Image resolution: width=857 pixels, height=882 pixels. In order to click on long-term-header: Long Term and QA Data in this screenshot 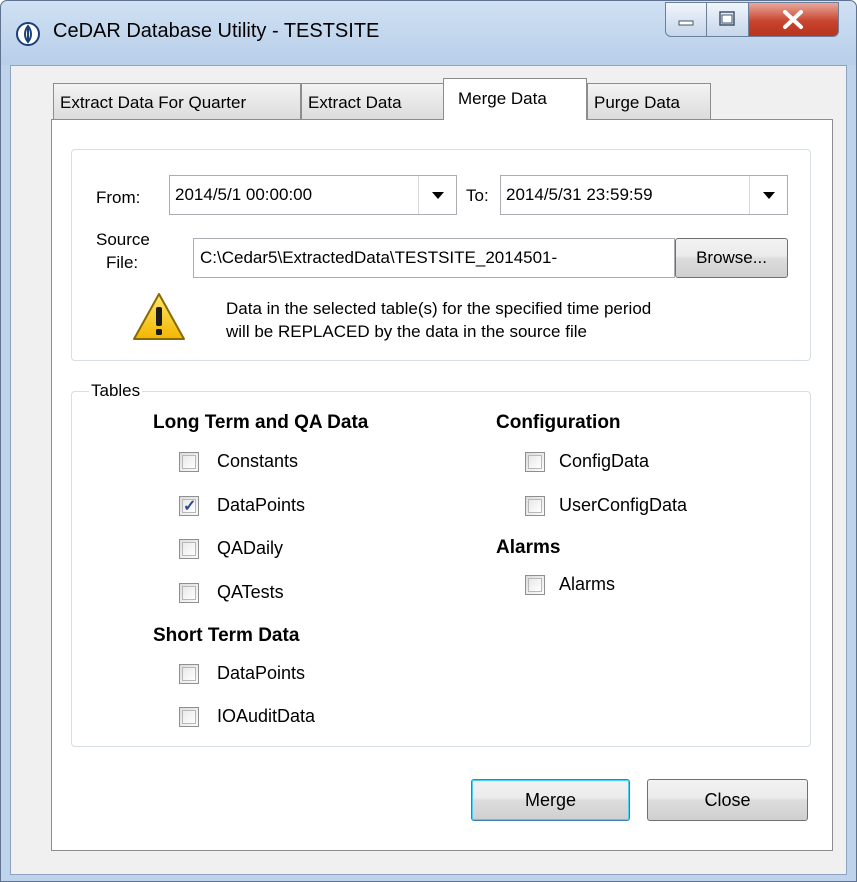, I will do `click(261, 422)`.